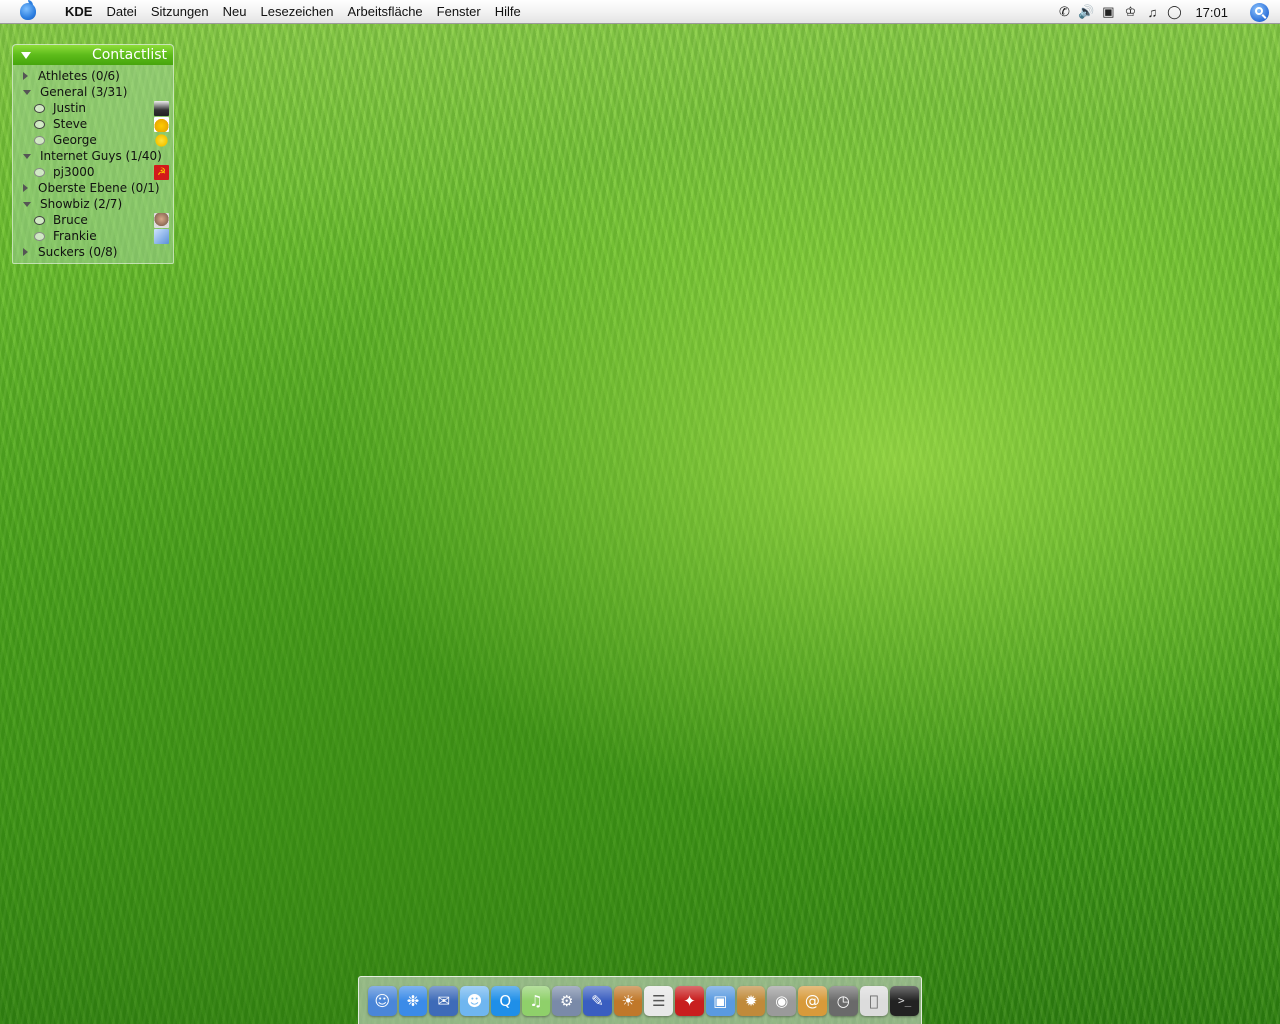 Image resolution: width=1280 pixels, height=1024 pixels. I want to click on acrobat-icon: ✦, so click(689, 1000).